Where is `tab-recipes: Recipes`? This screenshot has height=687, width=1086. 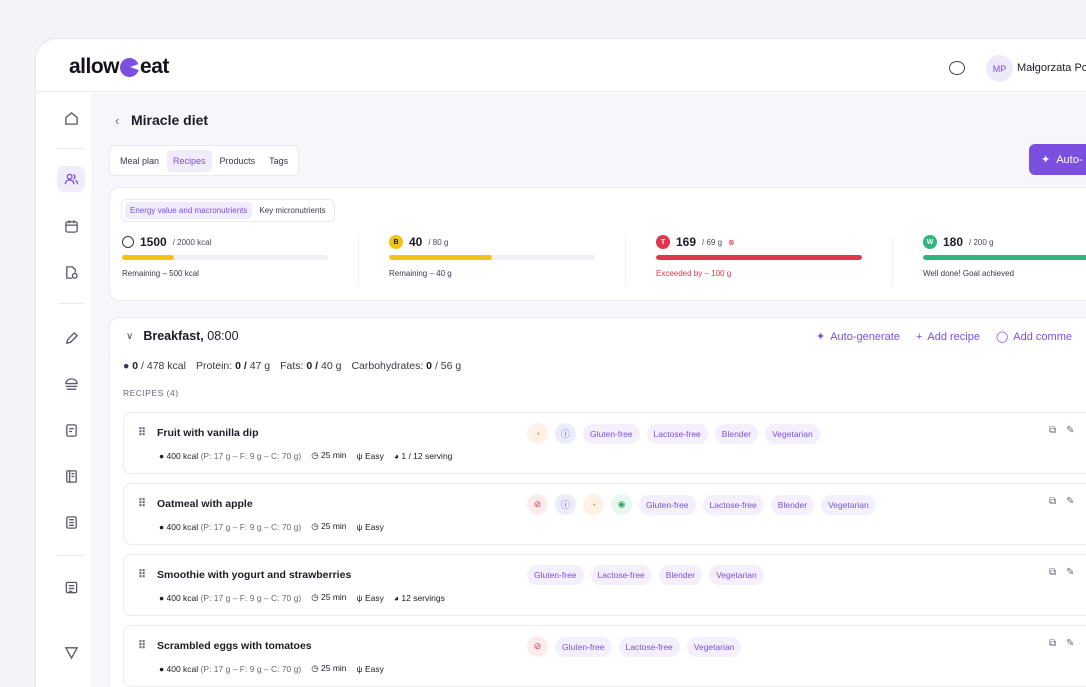
tab-recipes: Recipes is located at coordinates (189, 160).